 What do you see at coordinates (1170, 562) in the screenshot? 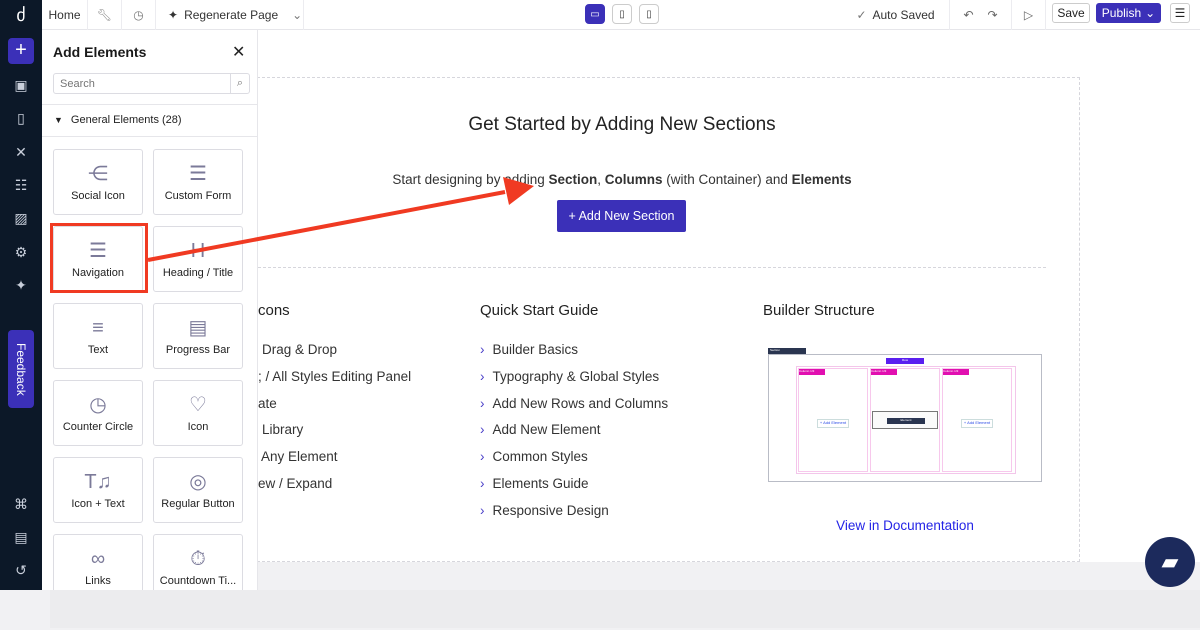
I see `chat-icon: ▰` at bounding box center [1170, 562].